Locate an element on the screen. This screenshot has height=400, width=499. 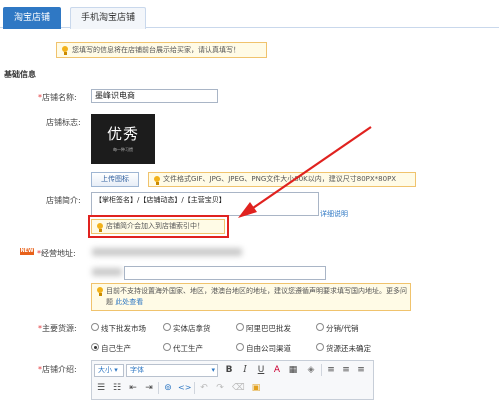
shop-name-input: 墨峰识电商 is located at coordinates (154, 96).